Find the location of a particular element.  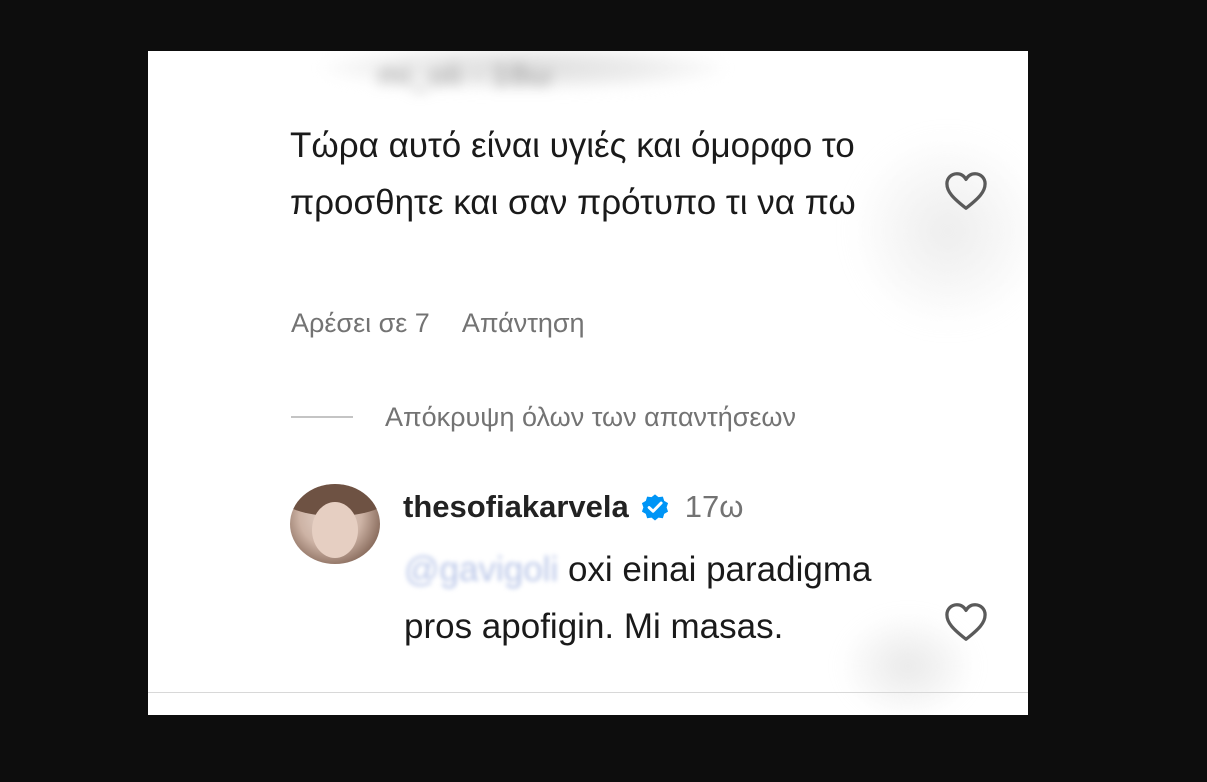

hide-replies-button: Απόκρυψη όλων των απαντήσεων is located at coordinates (543, 417).